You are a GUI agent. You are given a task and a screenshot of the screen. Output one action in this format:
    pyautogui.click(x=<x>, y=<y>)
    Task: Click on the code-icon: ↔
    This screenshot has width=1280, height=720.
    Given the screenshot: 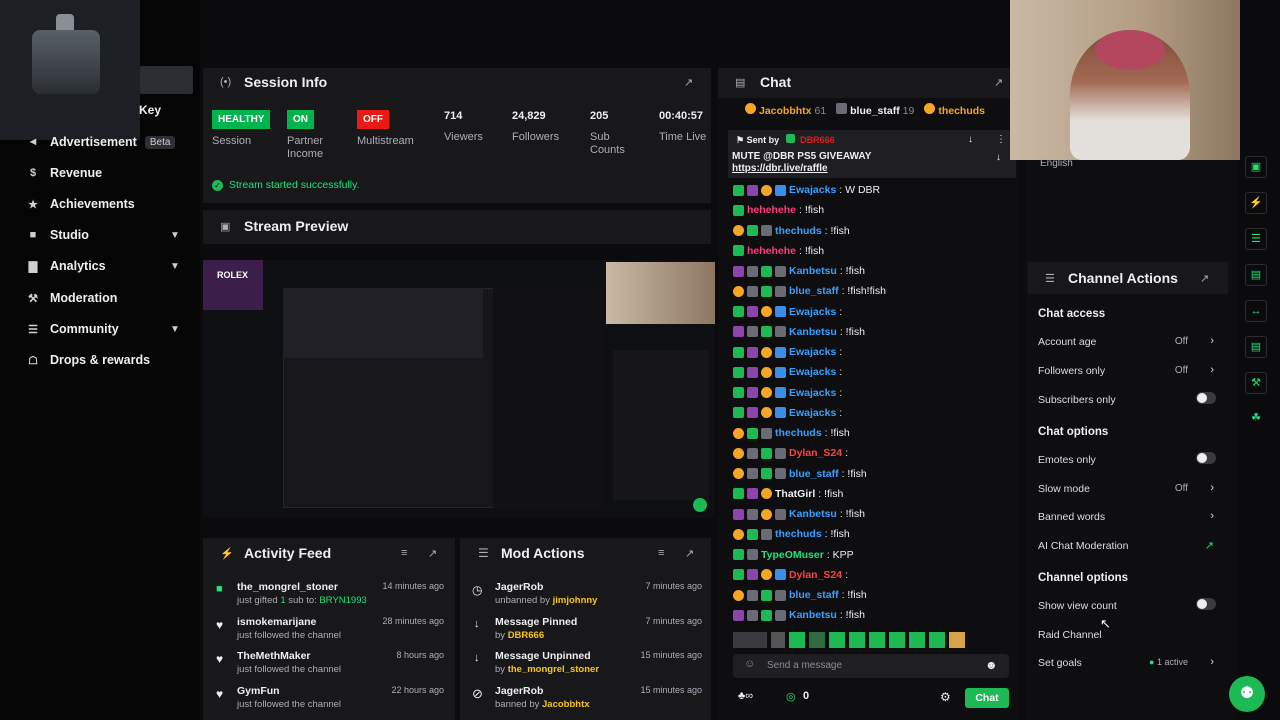 What is the action you would take?
    pyautogui.click(x=1256, y=311)
    